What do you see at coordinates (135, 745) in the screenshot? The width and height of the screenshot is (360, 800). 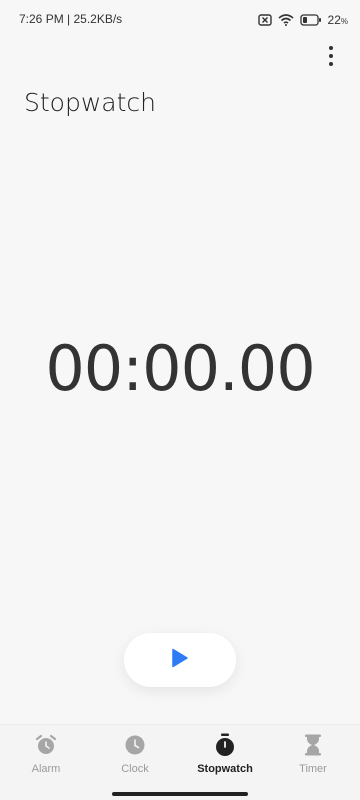 I see `clock-icon` at bounding box center [135, 745].